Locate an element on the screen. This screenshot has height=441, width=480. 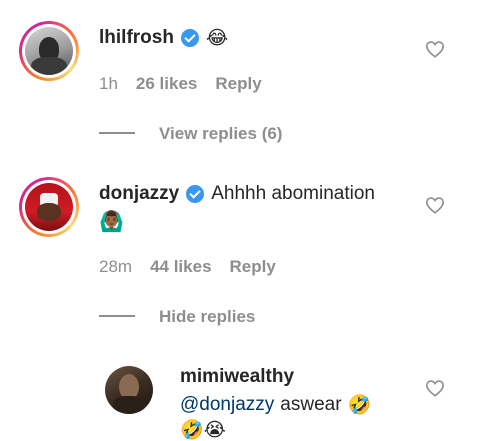
hide-replies-button: Hide replies is located at coordinates (207, 317).